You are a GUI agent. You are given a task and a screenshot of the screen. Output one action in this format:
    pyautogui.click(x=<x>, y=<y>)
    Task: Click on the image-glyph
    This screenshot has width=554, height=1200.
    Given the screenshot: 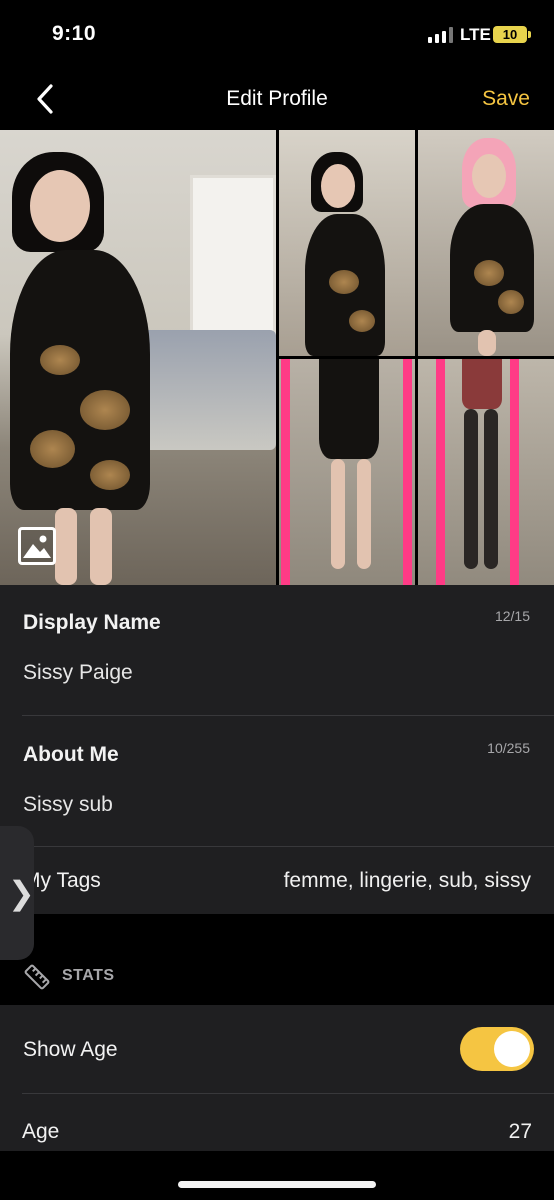 What is the action you would take?
    pyautogui.click(x=37, y=546)
    